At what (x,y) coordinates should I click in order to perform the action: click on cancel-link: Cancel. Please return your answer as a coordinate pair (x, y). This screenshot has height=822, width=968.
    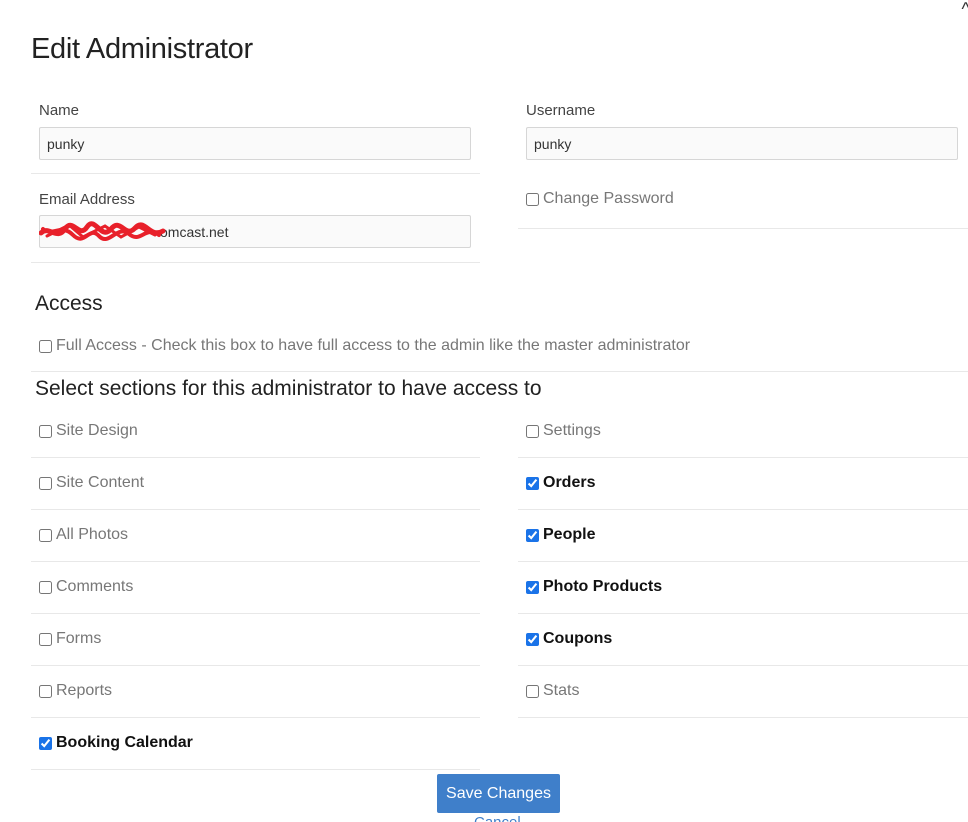
    Looking at the image, I should click on (497, 818).